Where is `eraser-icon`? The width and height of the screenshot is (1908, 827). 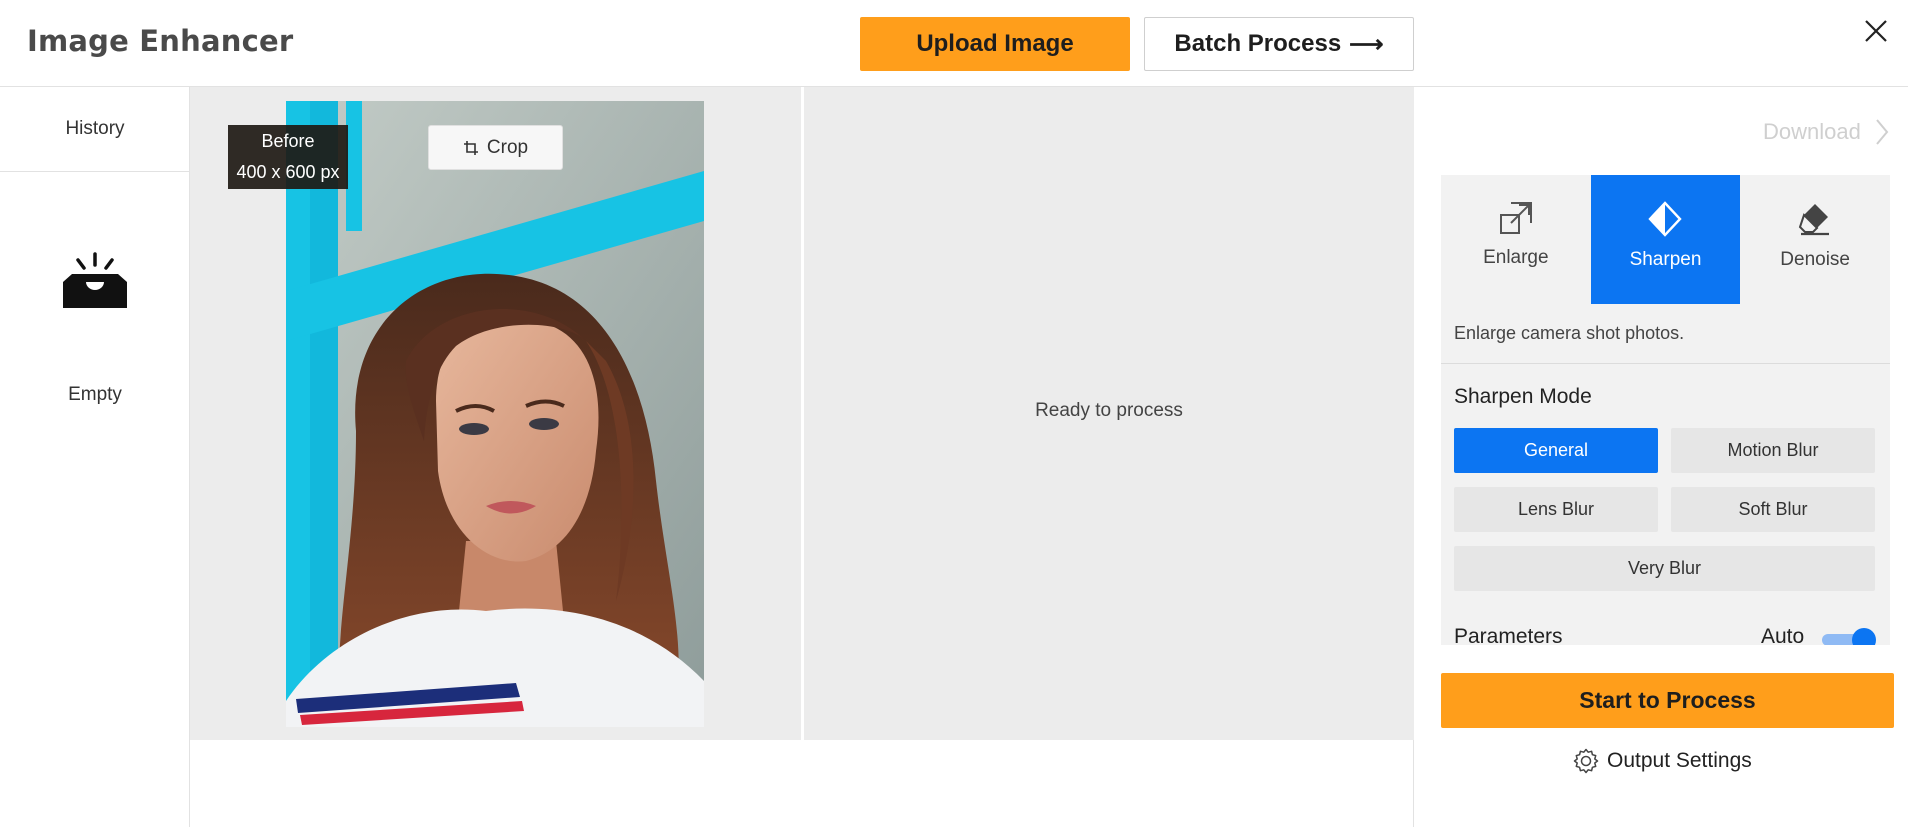 eraser-icon is located at coordinates (1814, 220).